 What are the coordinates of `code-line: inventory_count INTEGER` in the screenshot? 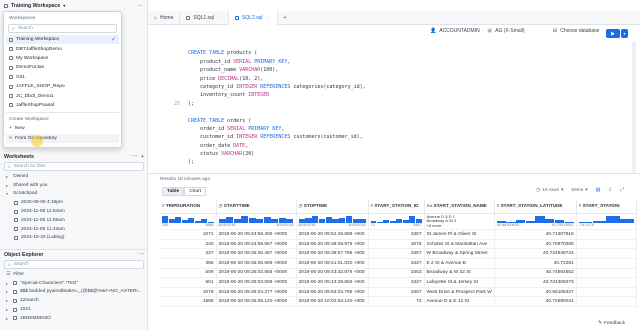 It's located at (388, 95).